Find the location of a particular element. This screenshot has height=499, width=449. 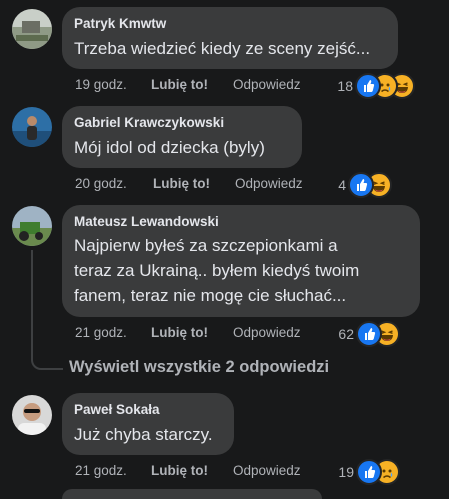

reaction-count: 19 is located at coordinates (340, 472).